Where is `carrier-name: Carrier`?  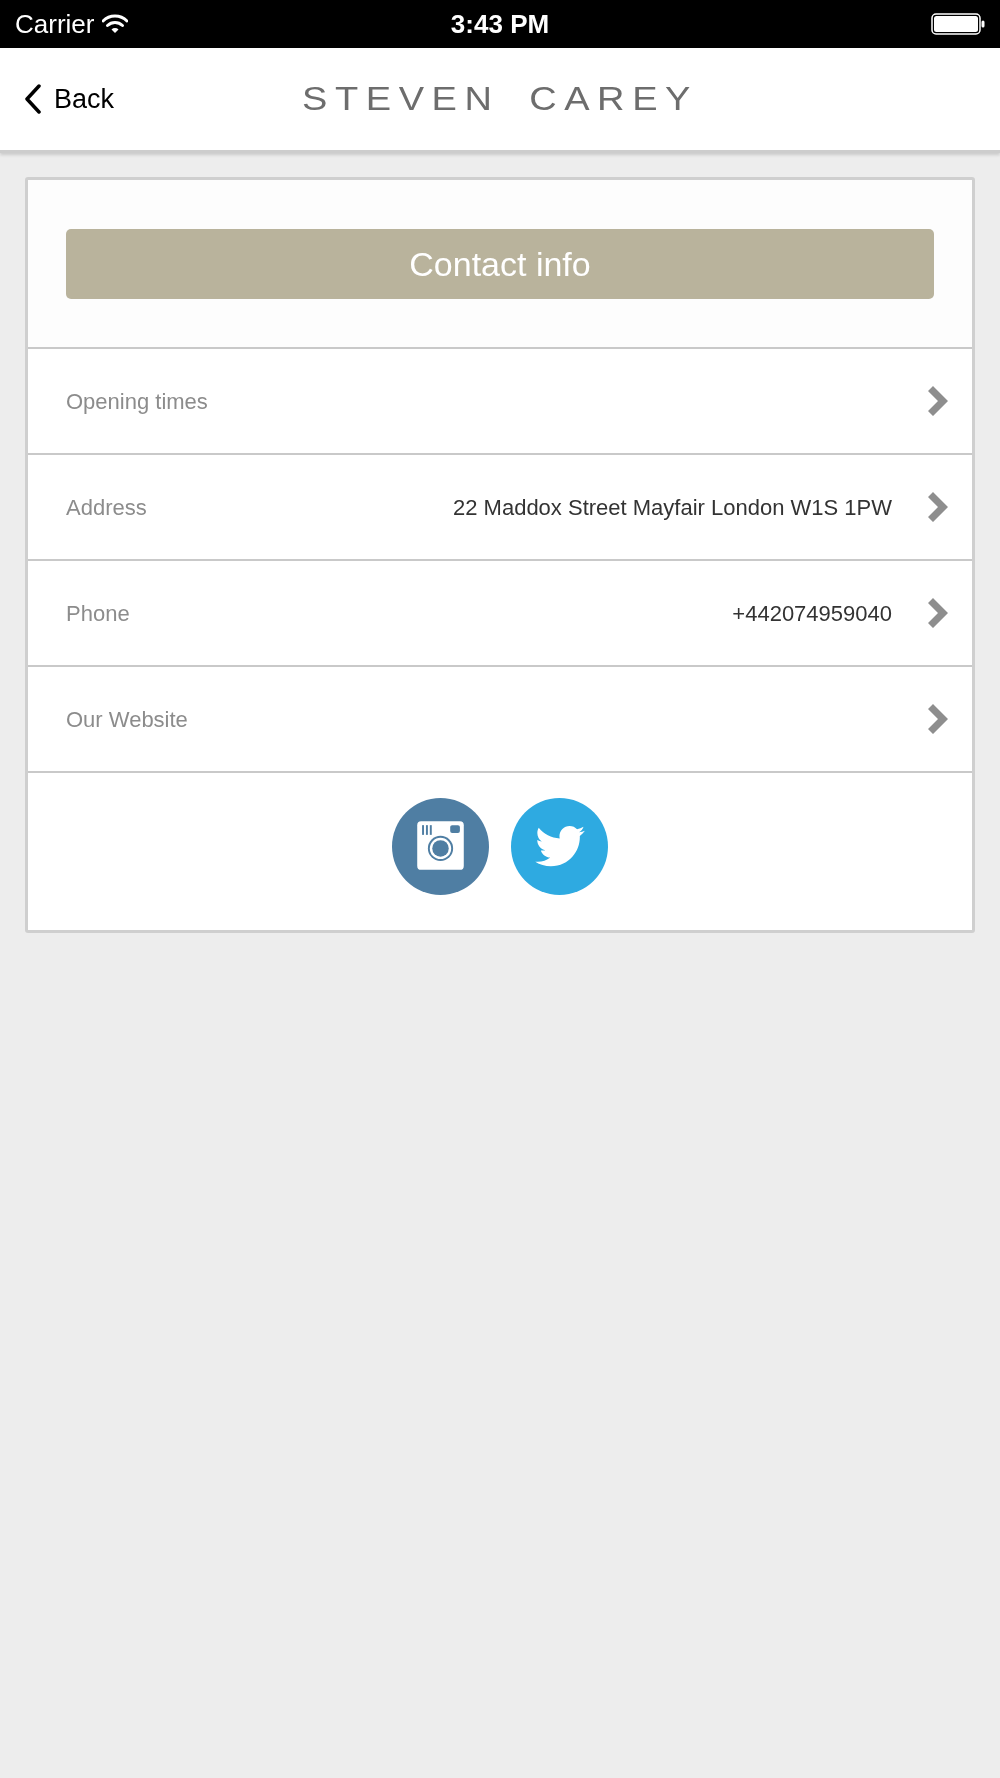
carrier-name: Carrier is located at coordinates (55, 24).